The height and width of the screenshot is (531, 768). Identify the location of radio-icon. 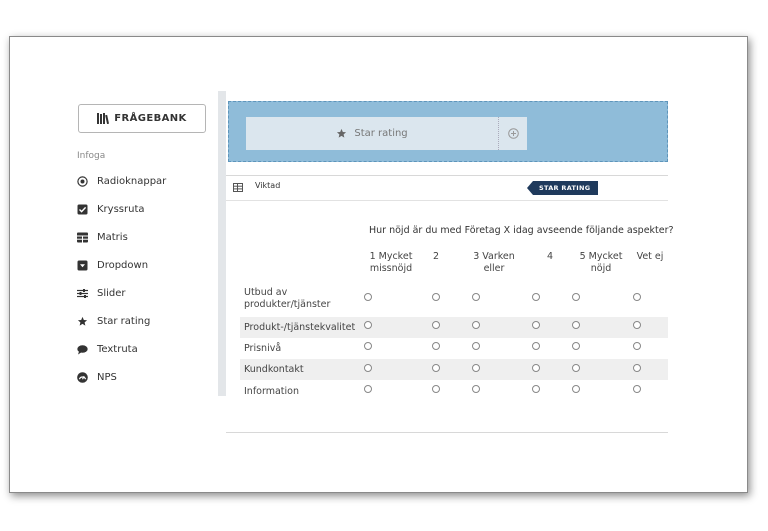
(82, 181).